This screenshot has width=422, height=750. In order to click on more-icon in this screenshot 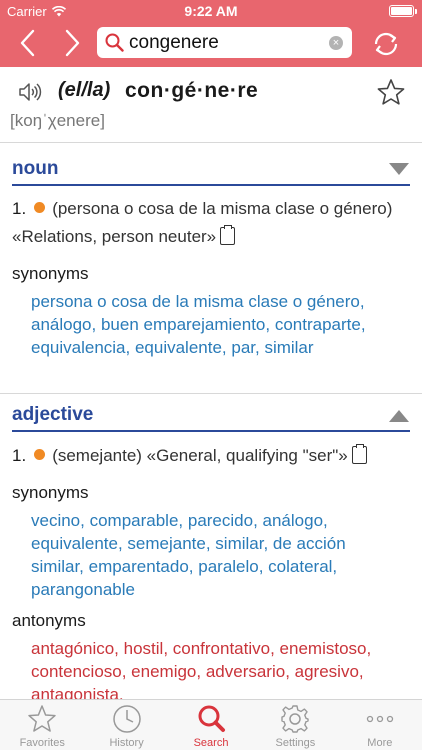, I will do `click(379, 719)`.